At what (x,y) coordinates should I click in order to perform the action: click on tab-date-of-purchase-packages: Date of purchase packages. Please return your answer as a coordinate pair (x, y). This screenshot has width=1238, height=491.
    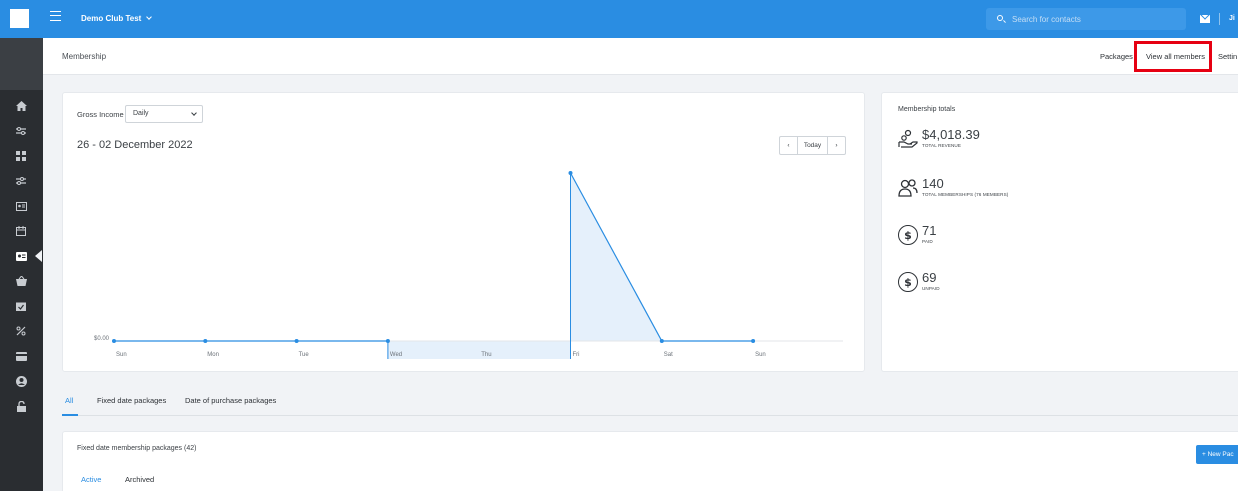
    Looking at the image, I should click on (230, 400).